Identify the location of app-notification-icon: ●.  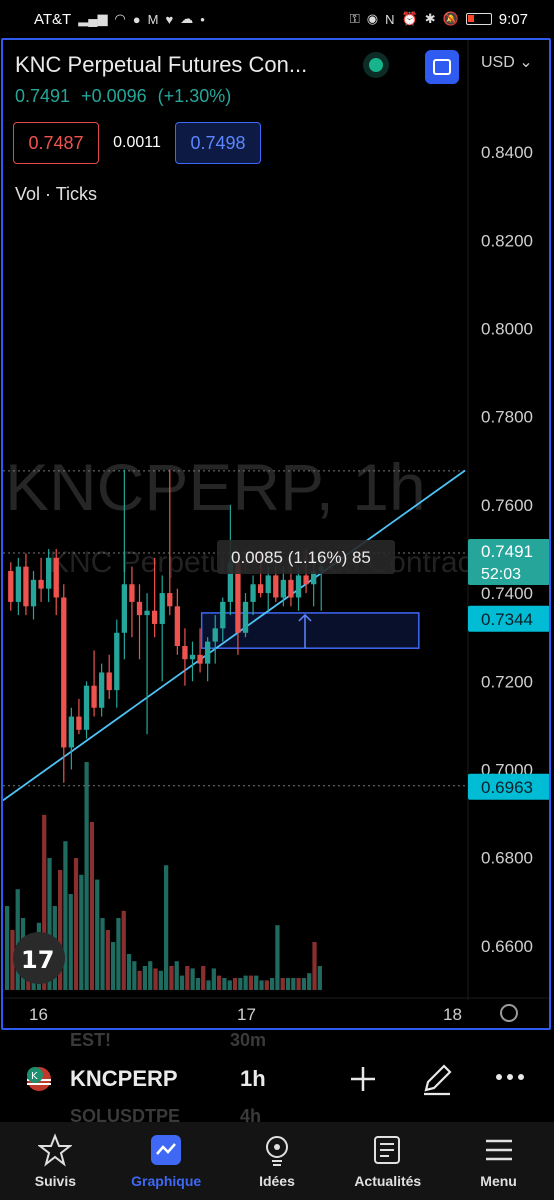
(136, 19).